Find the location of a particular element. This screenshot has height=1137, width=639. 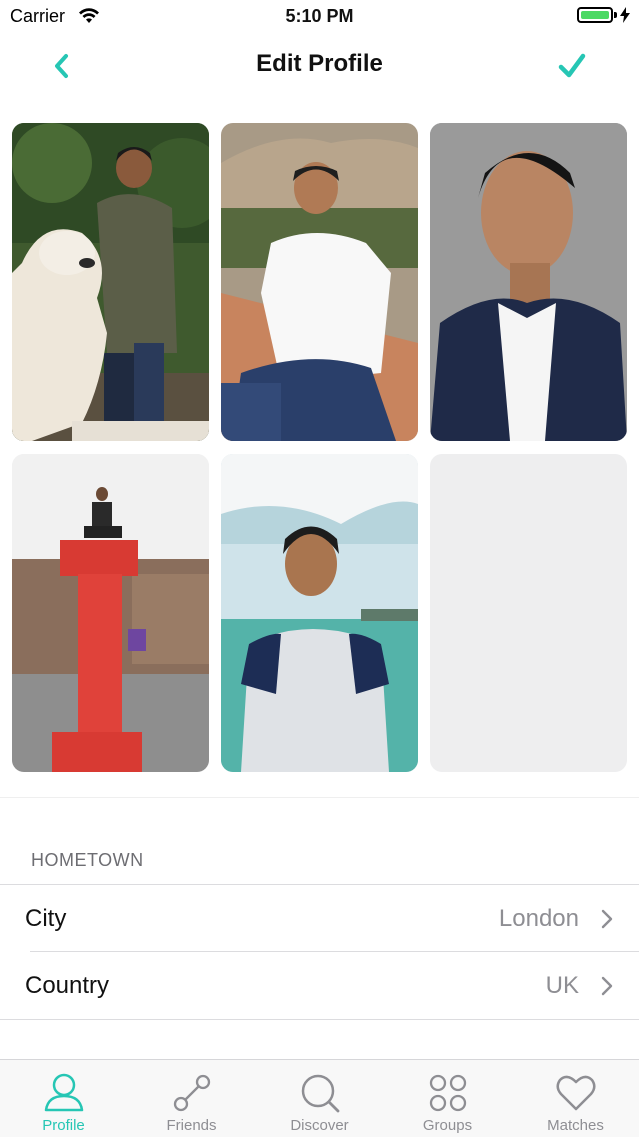

tab-label: Discover is located at coordinates (319, 1125).